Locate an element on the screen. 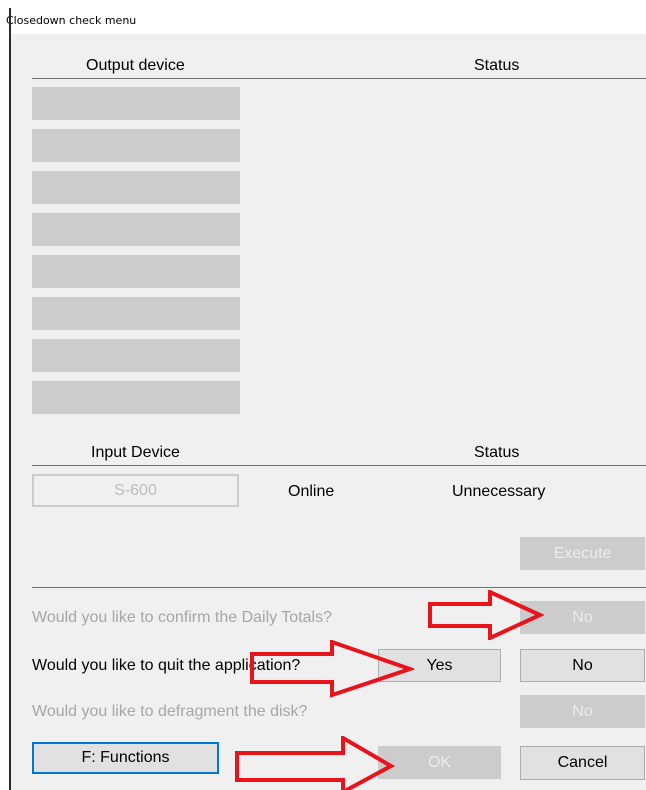  window-title: Closedown check menu is located at coordinates (71, 20).